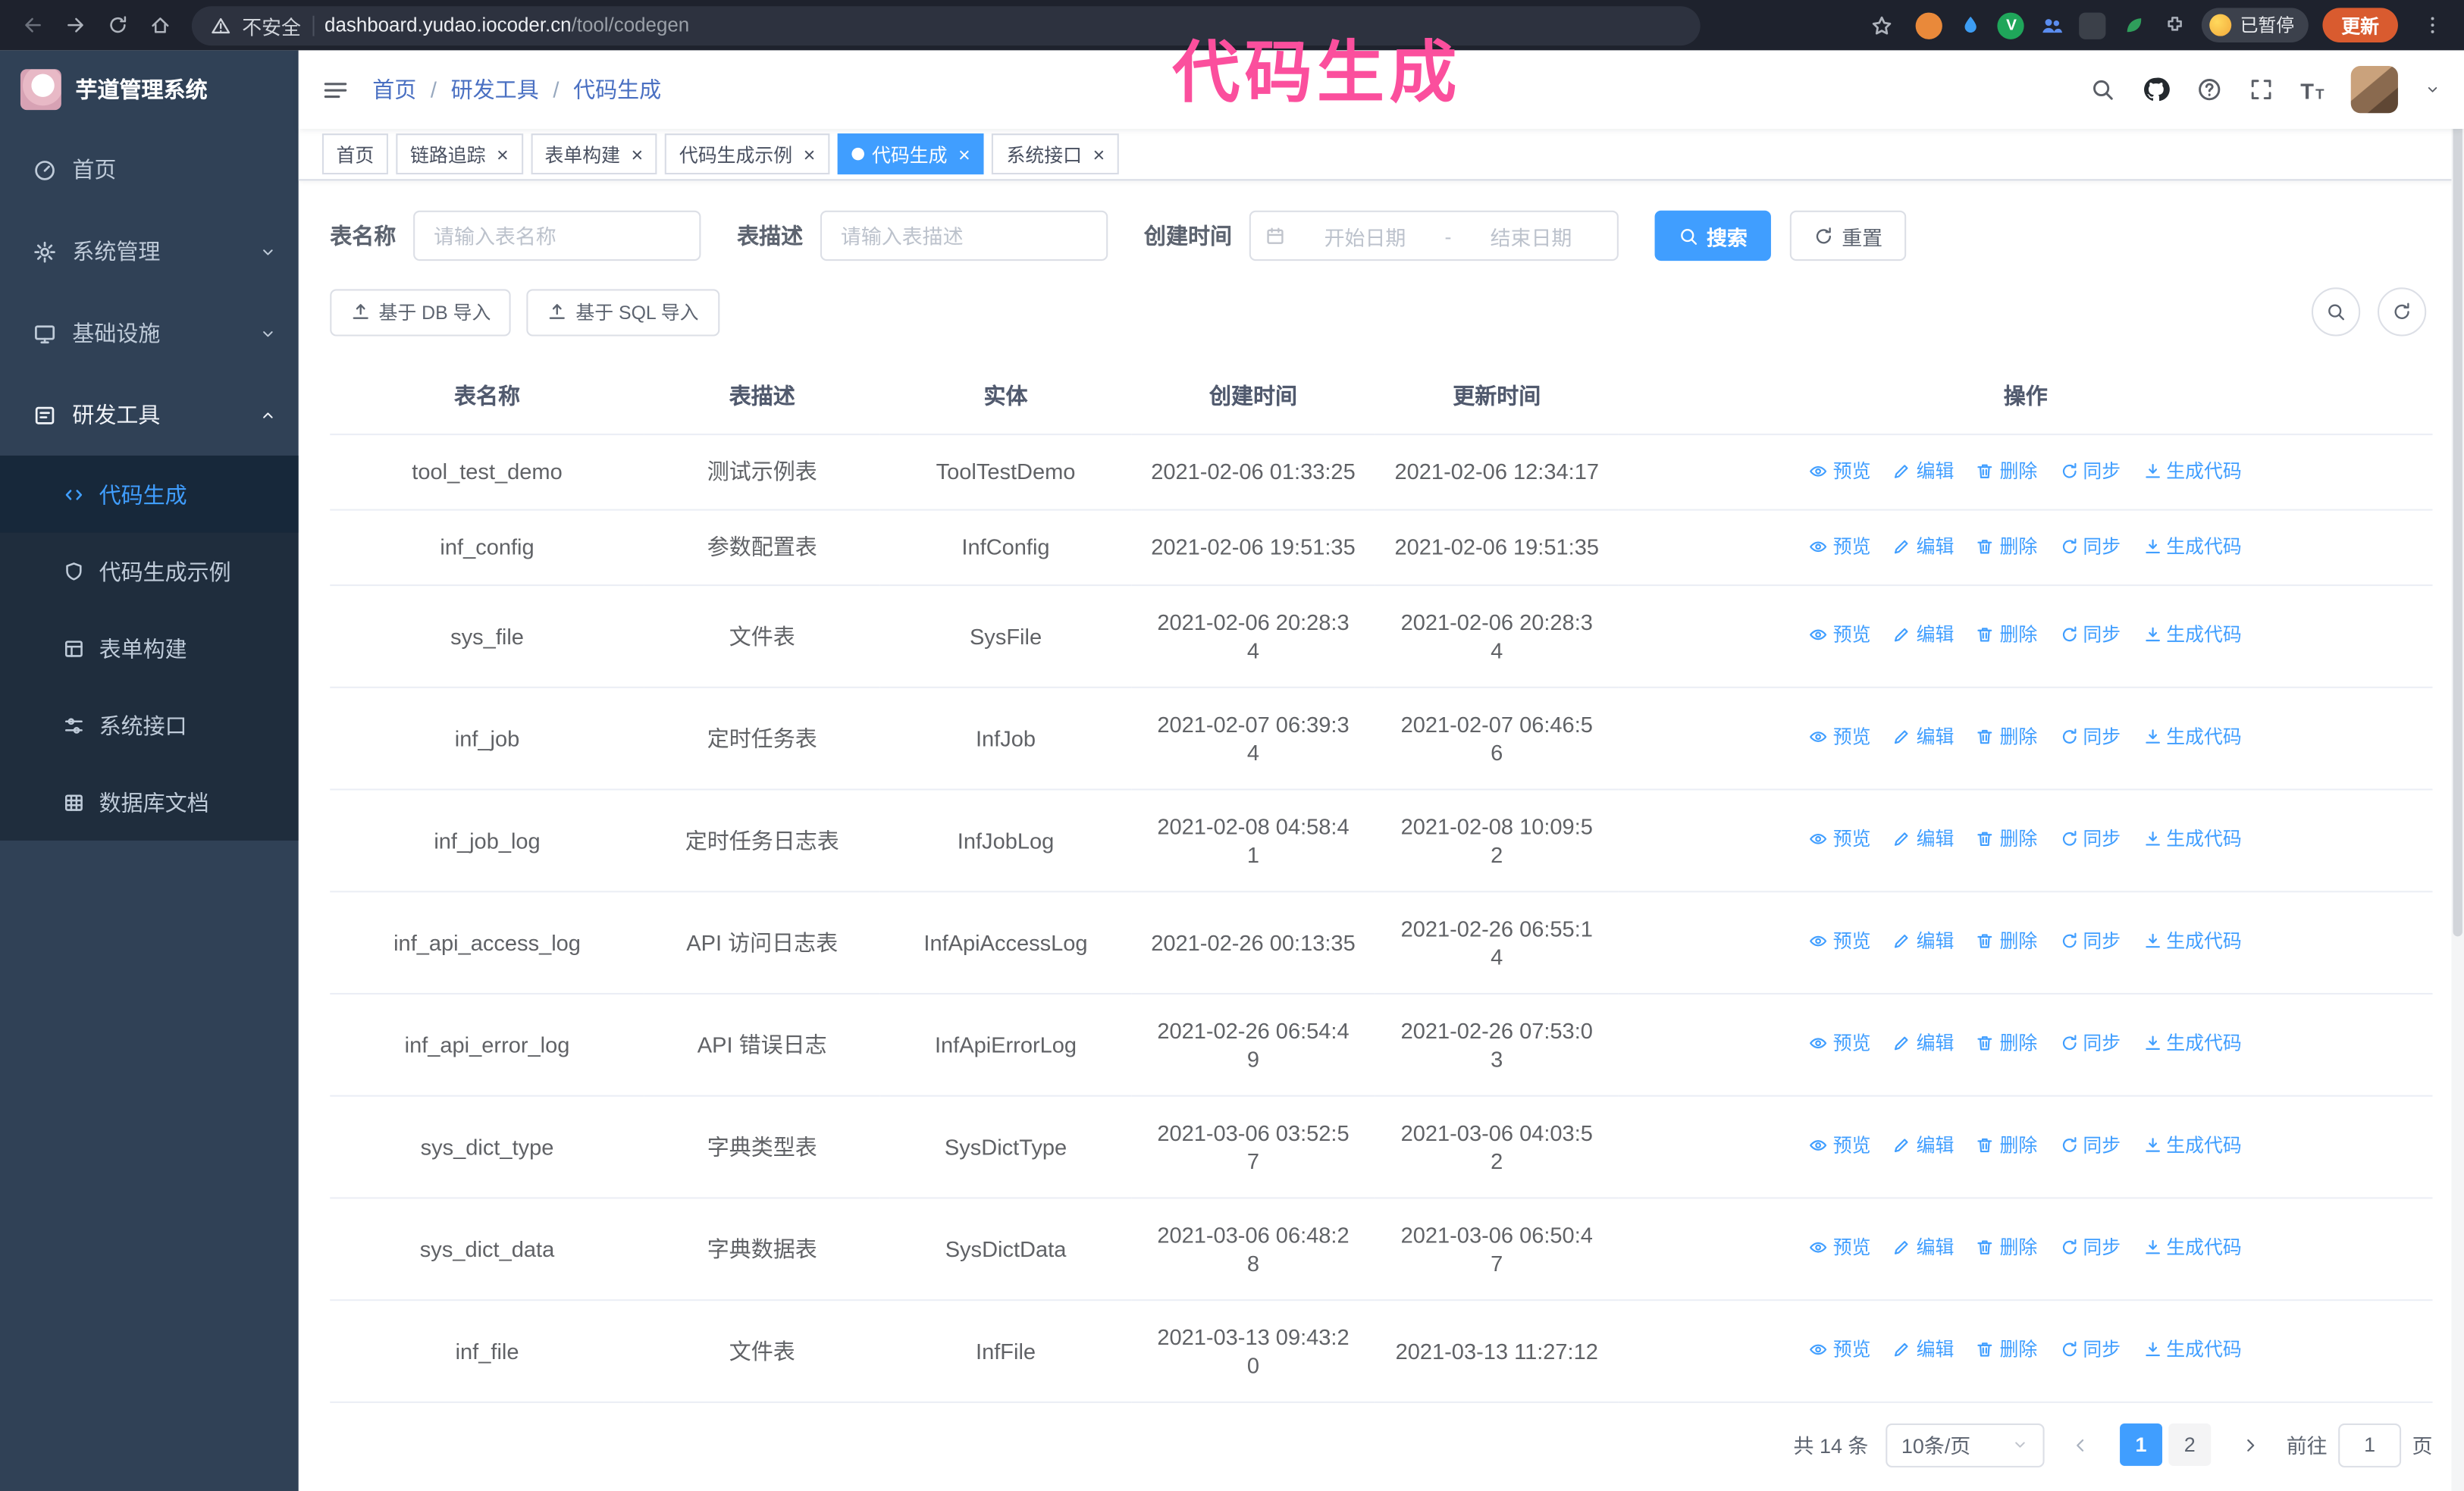 The height and width of the screenshot is (1491, 2464). What do you see at coordinates (2374, 90) in the screenshot?
I see `user-avatar` at bounding box center [2374, 90].